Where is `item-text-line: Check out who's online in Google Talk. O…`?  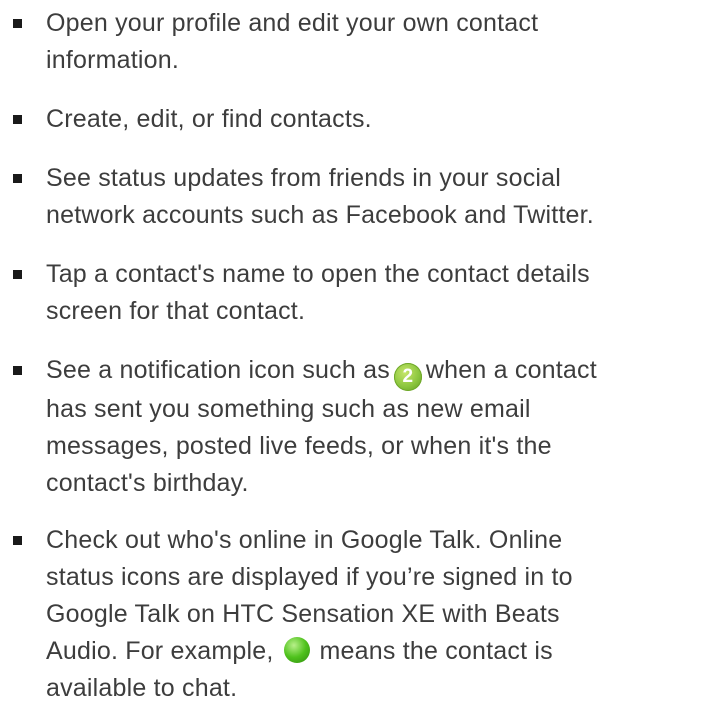 item-text-line: Check out who's online in Google Talk. O… is located at coordinates (304, 540).